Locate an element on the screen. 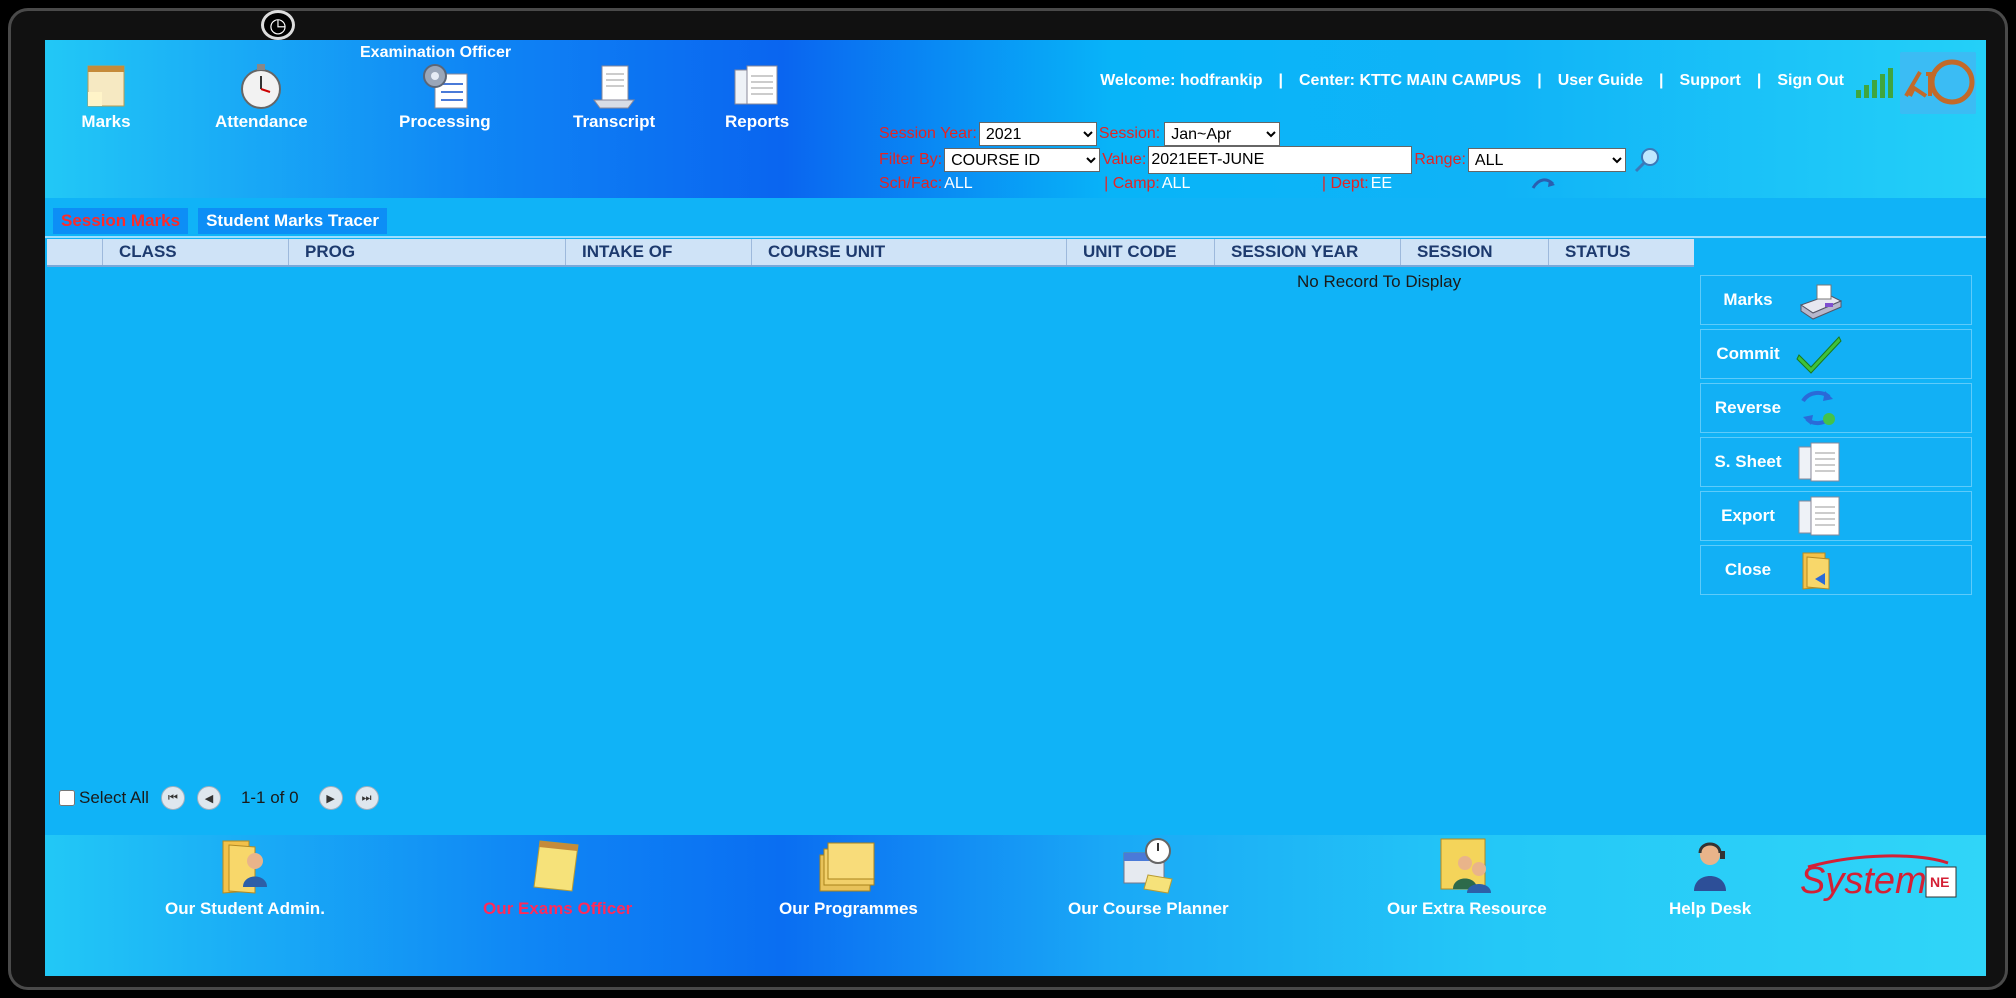 This screenshot has width=2016, height=998. filter-by-select: COURSE ID is located at coordinates (1022, 160).